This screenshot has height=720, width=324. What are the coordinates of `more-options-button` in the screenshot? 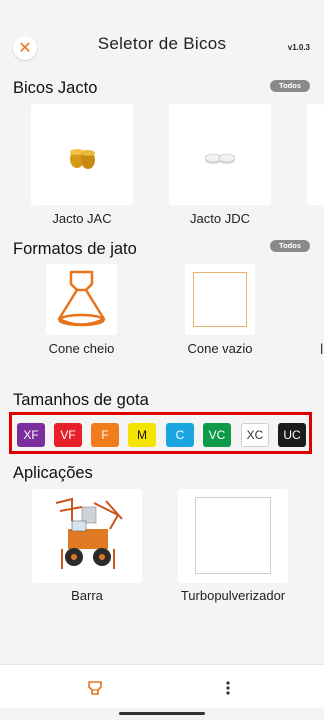 It's located at (228, 688).